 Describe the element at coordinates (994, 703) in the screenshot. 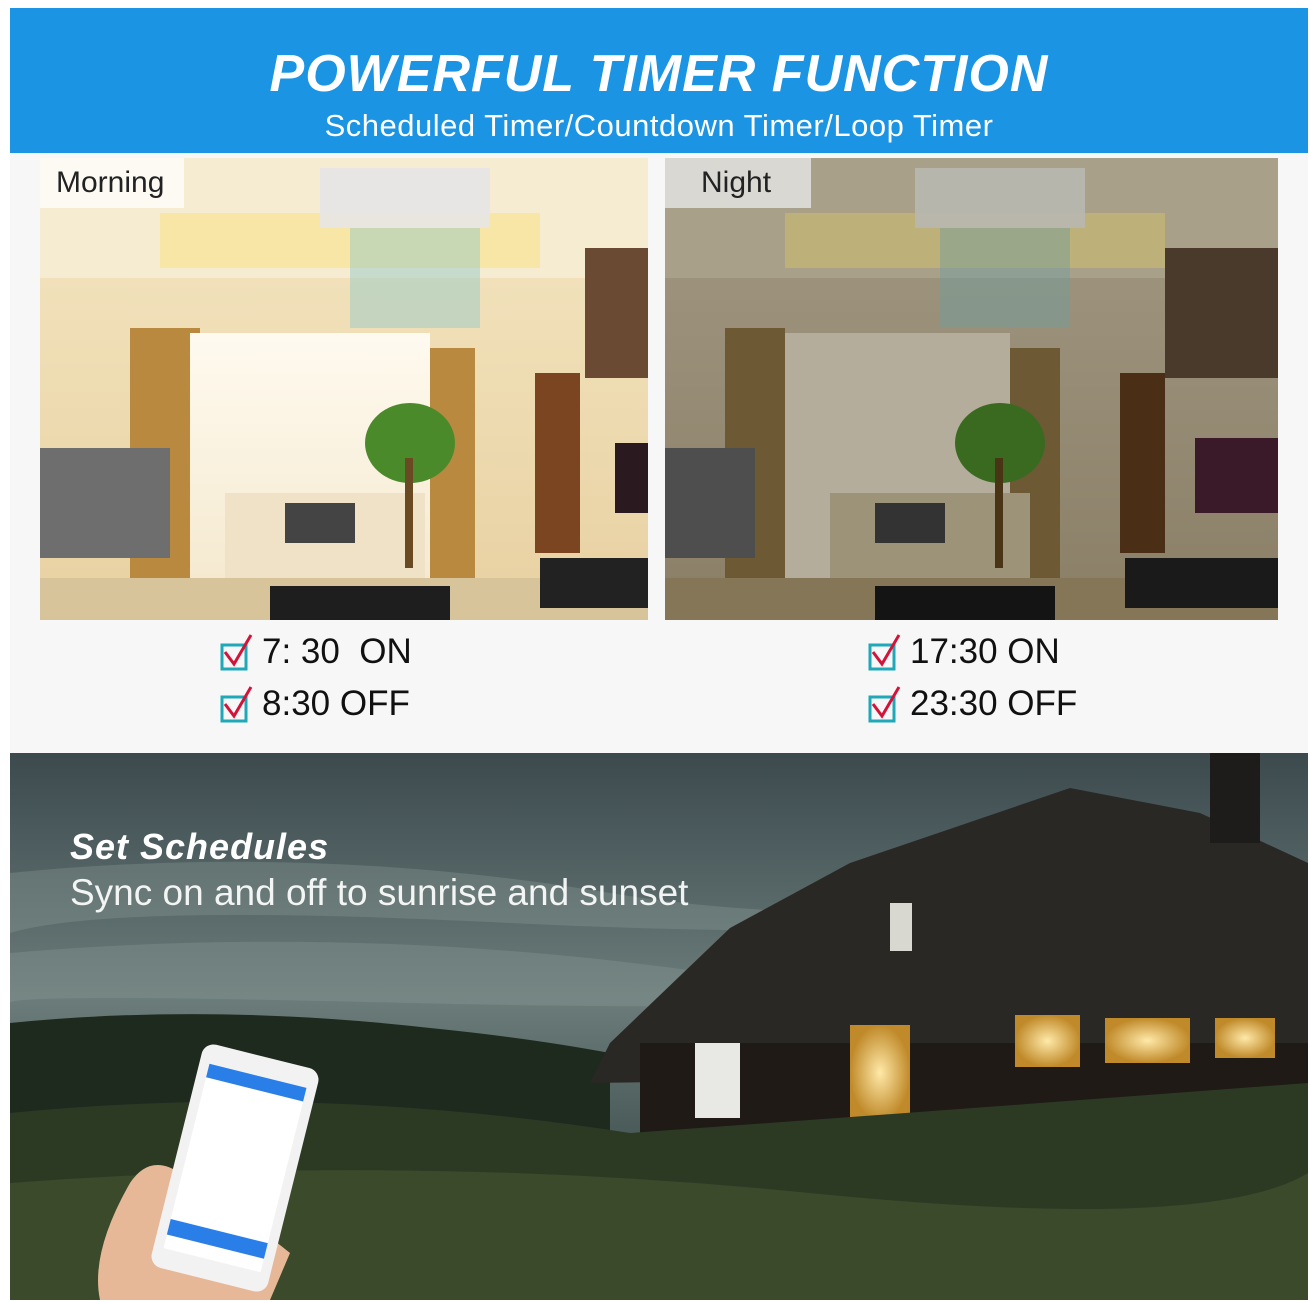

I see `night-off-time: 23:30 OFF` at that location.